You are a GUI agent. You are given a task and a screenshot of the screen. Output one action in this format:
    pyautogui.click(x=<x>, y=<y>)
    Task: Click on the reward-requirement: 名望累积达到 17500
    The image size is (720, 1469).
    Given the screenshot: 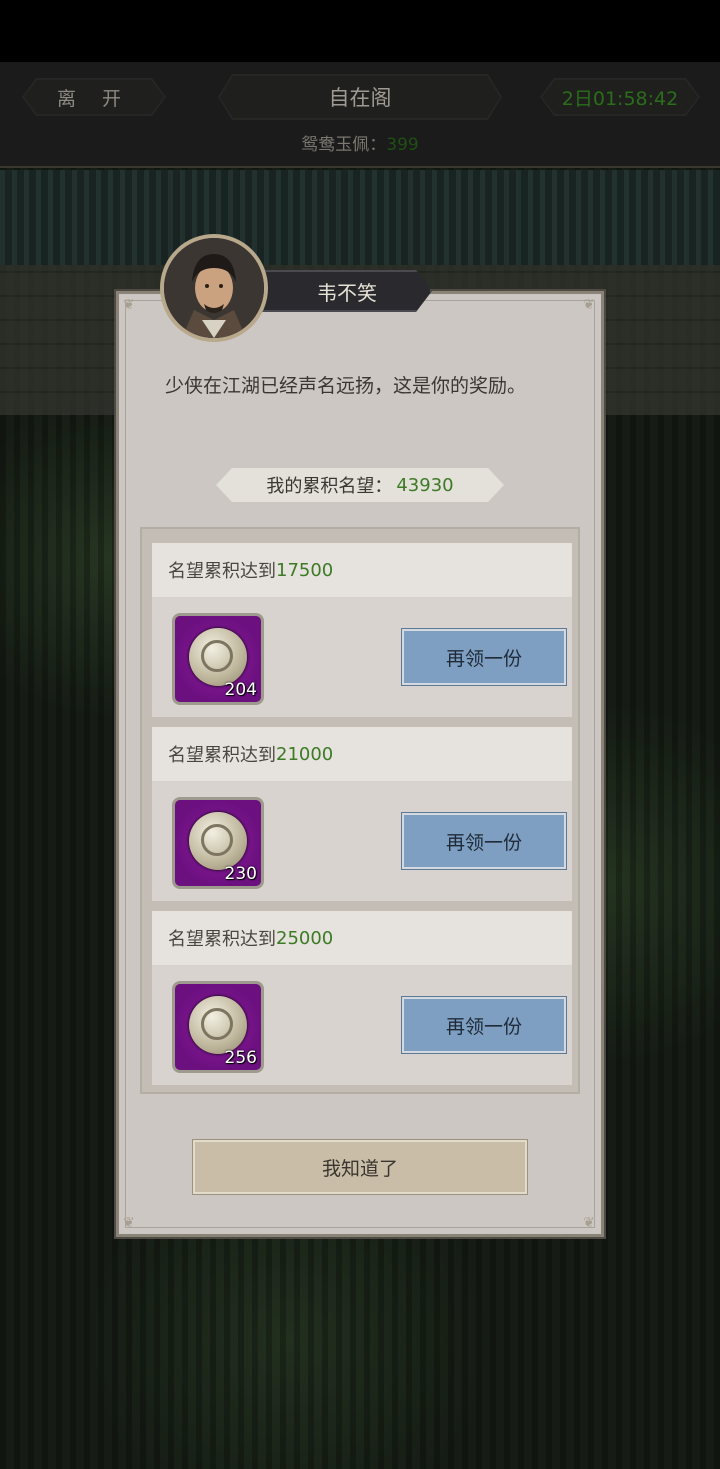 What is the action you would take?
    pyautogui.click(x=362, y=570)
    